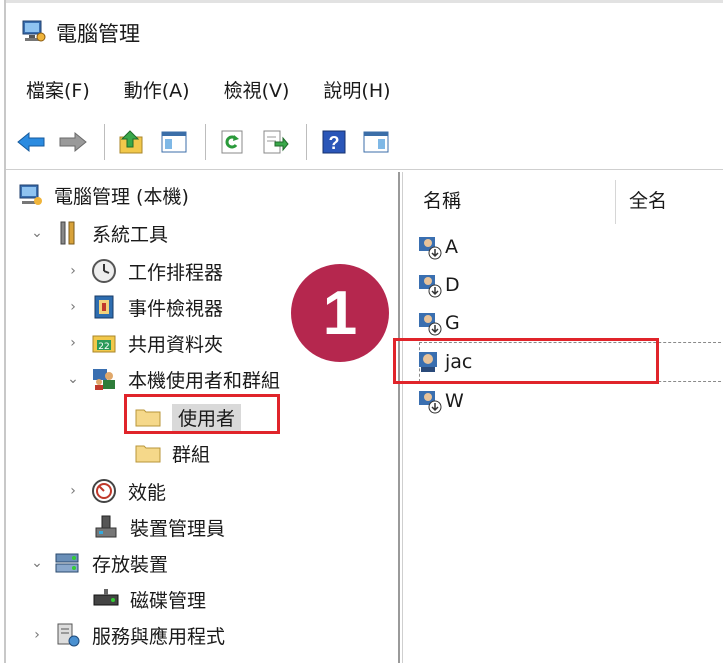 The width and height of the screenshot is (723, 663). I want to click on tree-label: 共用資料夾, so click(176, 344).